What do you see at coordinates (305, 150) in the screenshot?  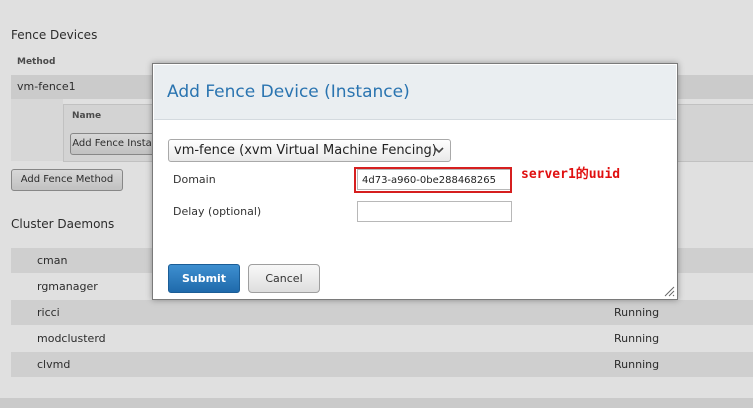 I see `fence-device-type-value: vm-fence (xvm Virtual Machine Fencing)` at bounding box center [305, 150].